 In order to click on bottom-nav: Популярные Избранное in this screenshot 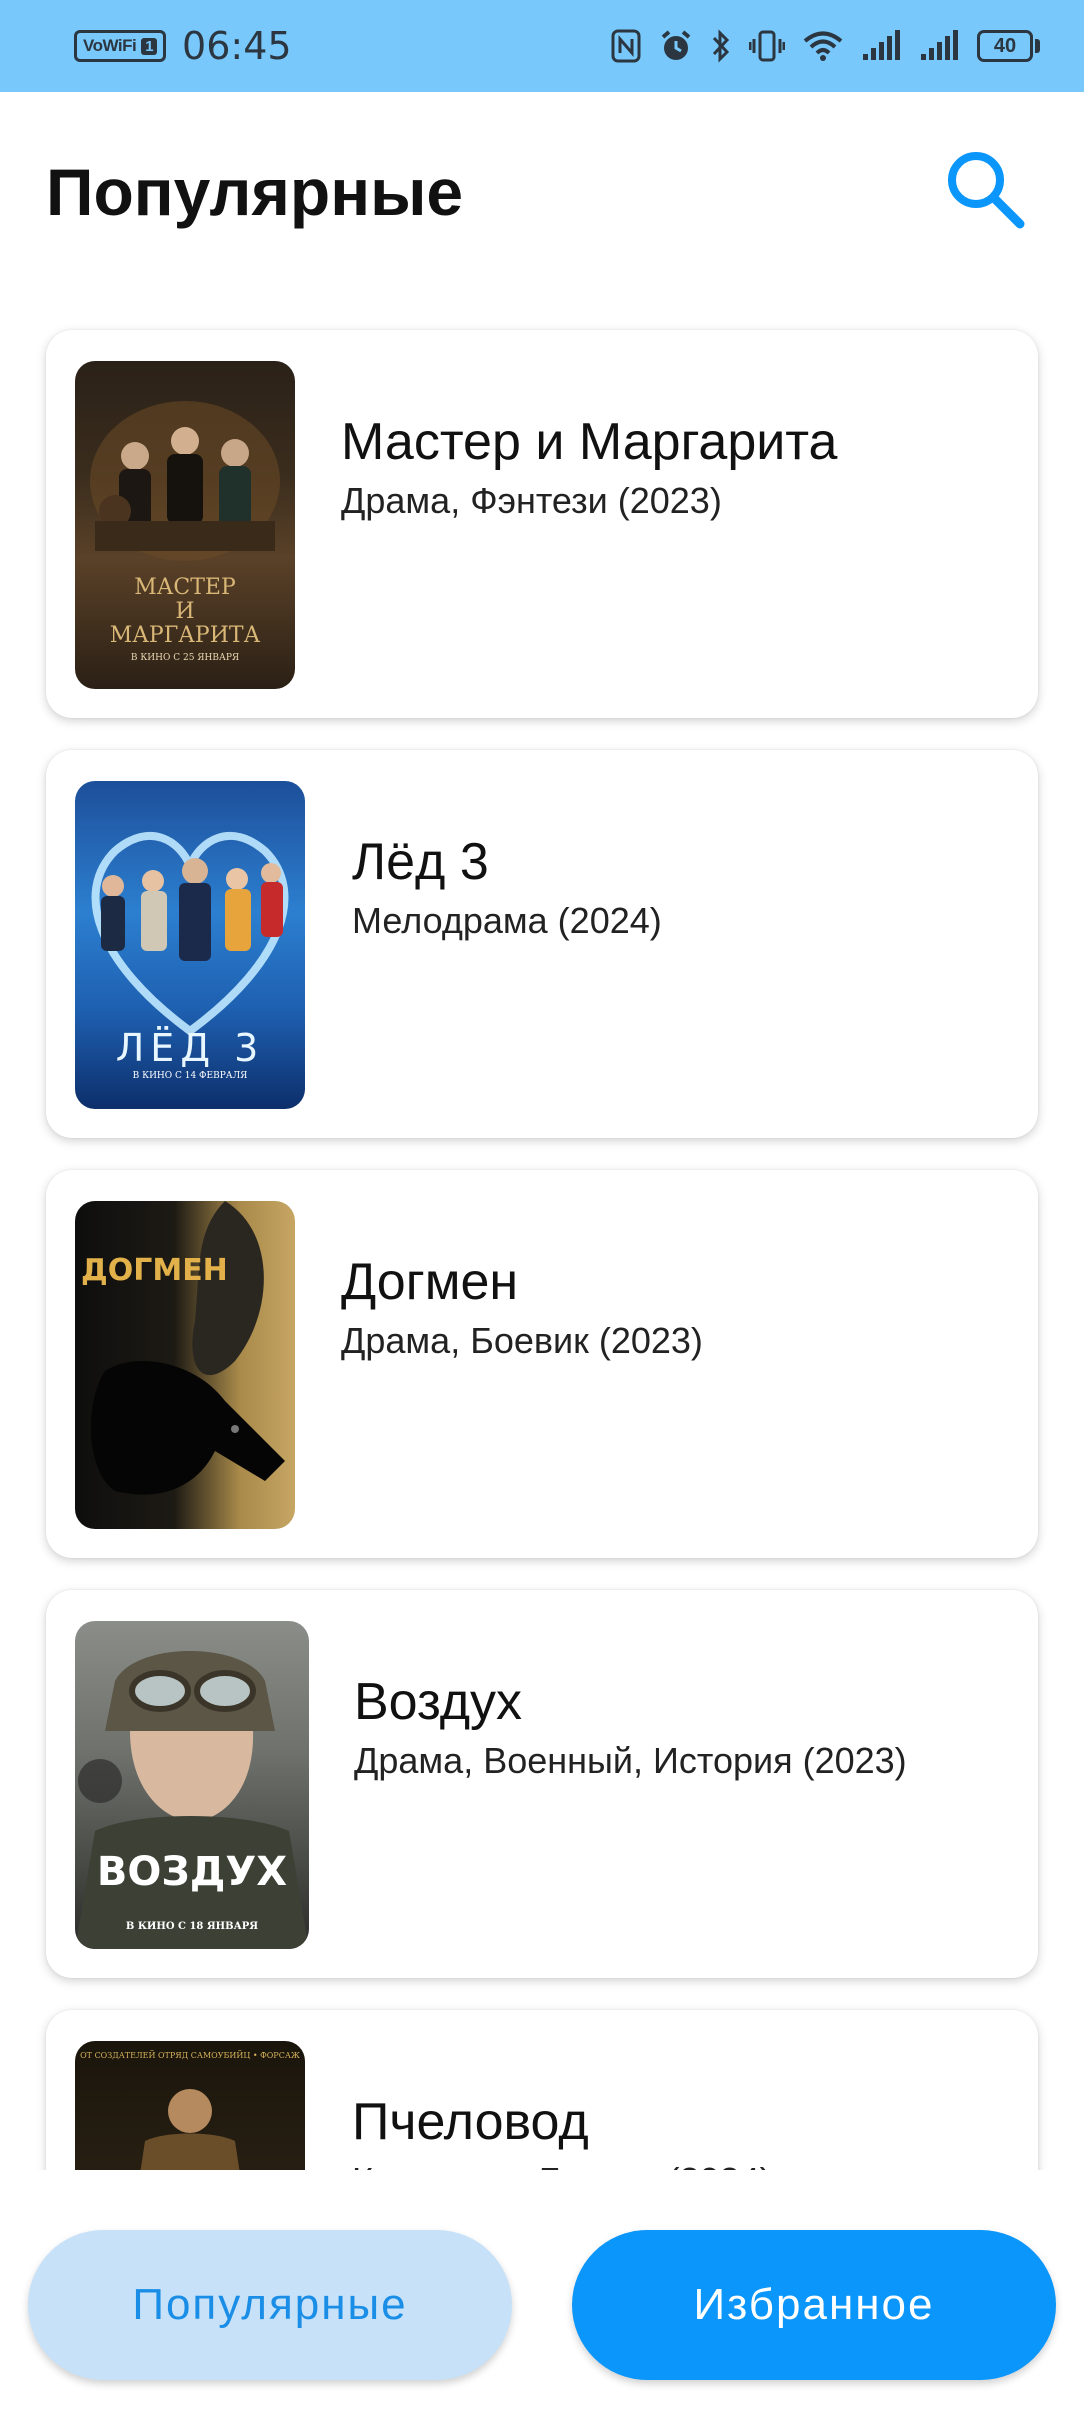, I will do `click(542, 2291)`.